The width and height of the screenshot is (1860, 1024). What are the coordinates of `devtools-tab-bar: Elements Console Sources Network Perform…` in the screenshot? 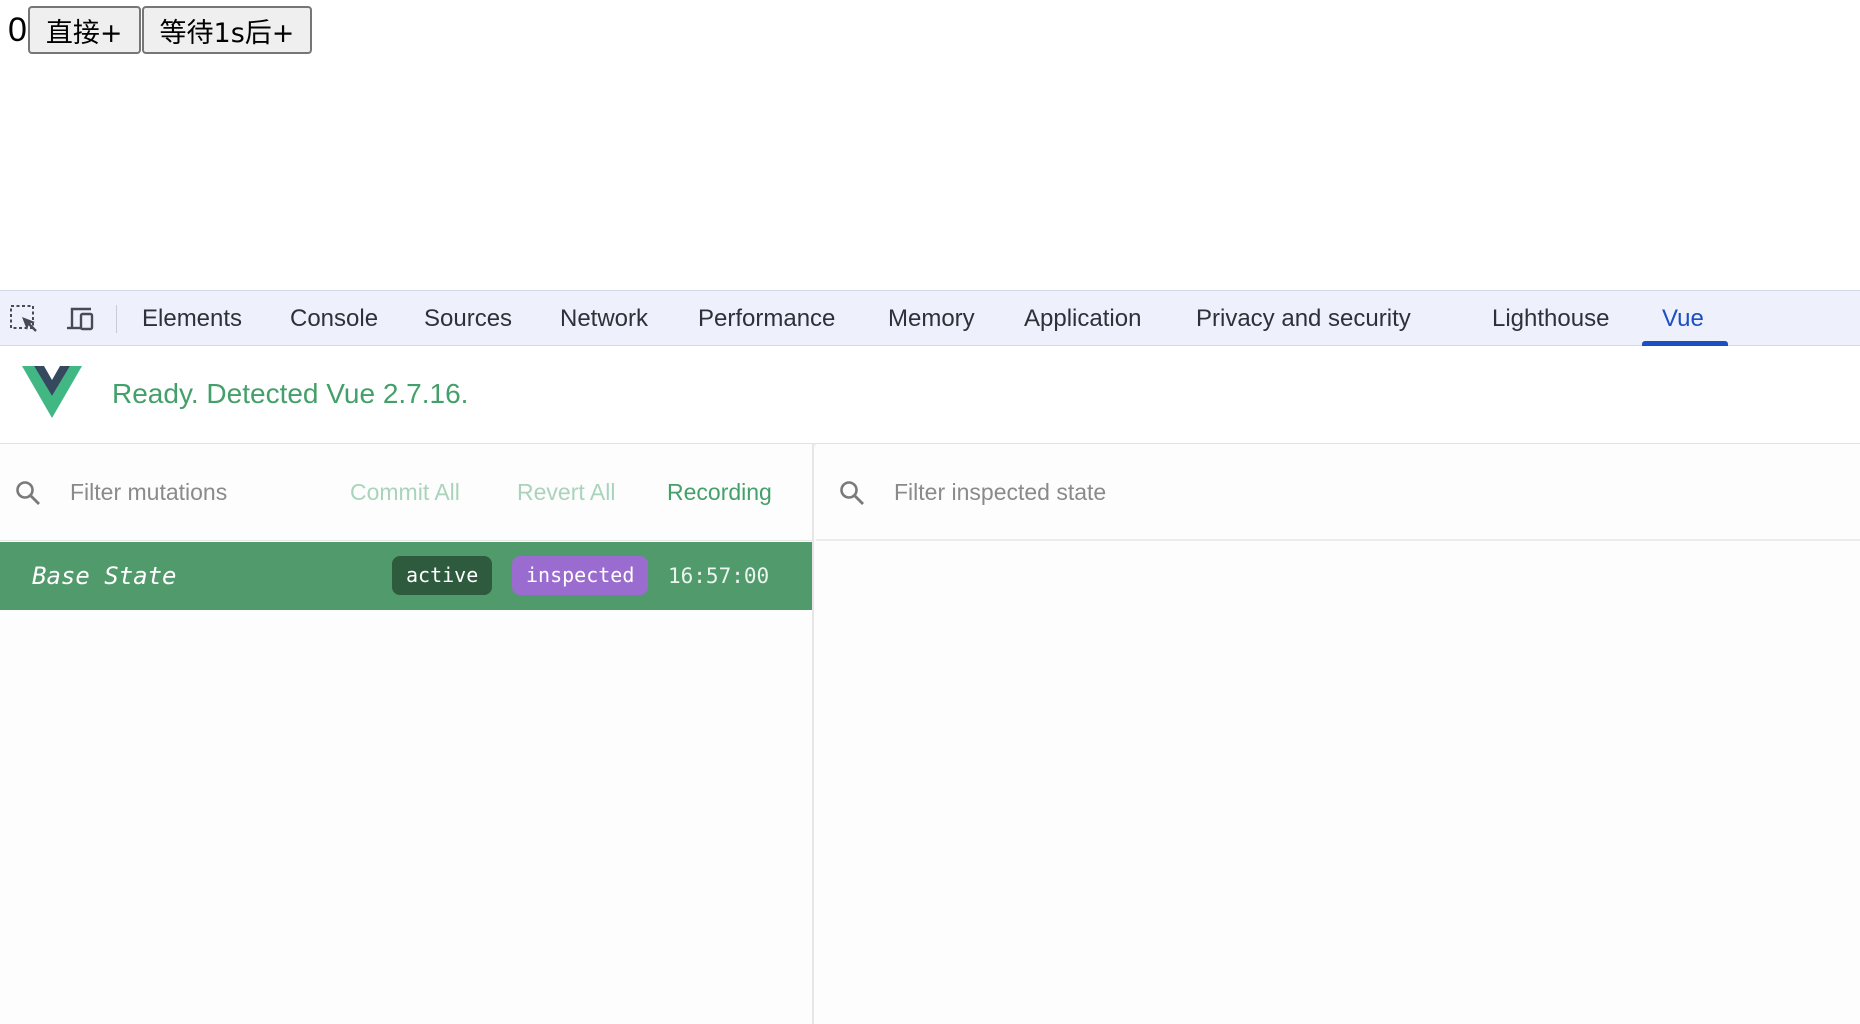 It's located at (930, 318).